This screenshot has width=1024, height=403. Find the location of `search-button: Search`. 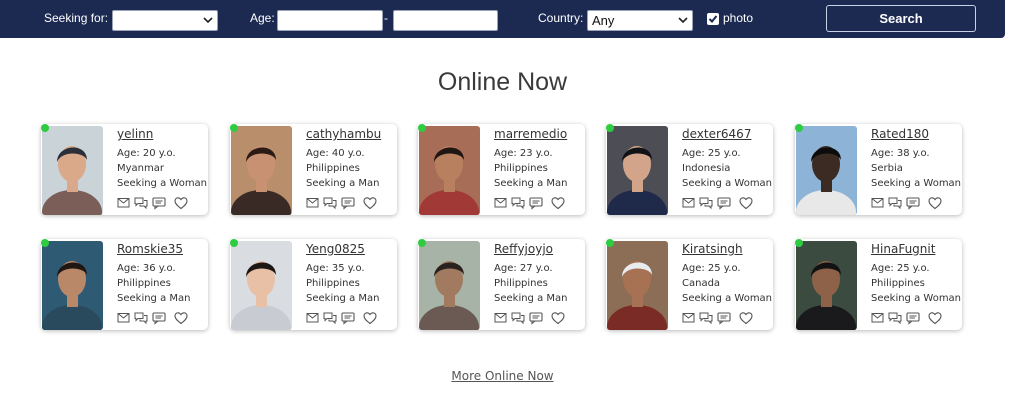

search-button: Search is located at coordinates (901, 18).